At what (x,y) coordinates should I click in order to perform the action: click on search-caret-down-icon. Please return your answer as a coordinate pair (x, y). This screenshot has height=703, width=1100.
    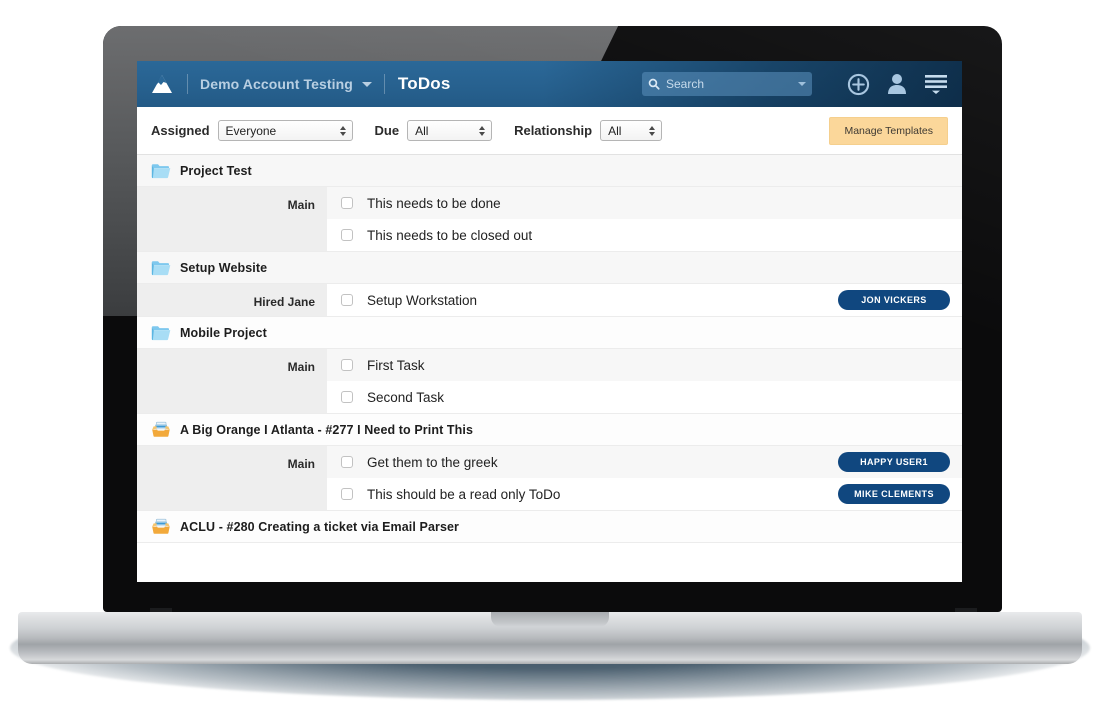
    Looking at the image, I should click on (802, 84).